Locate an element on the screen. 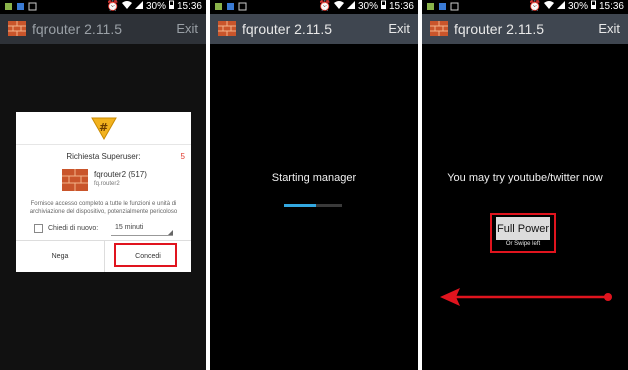 The height and width of the screenshot is (370, 628). duration-select: 15 minuti is located at coordinates (142, 229).